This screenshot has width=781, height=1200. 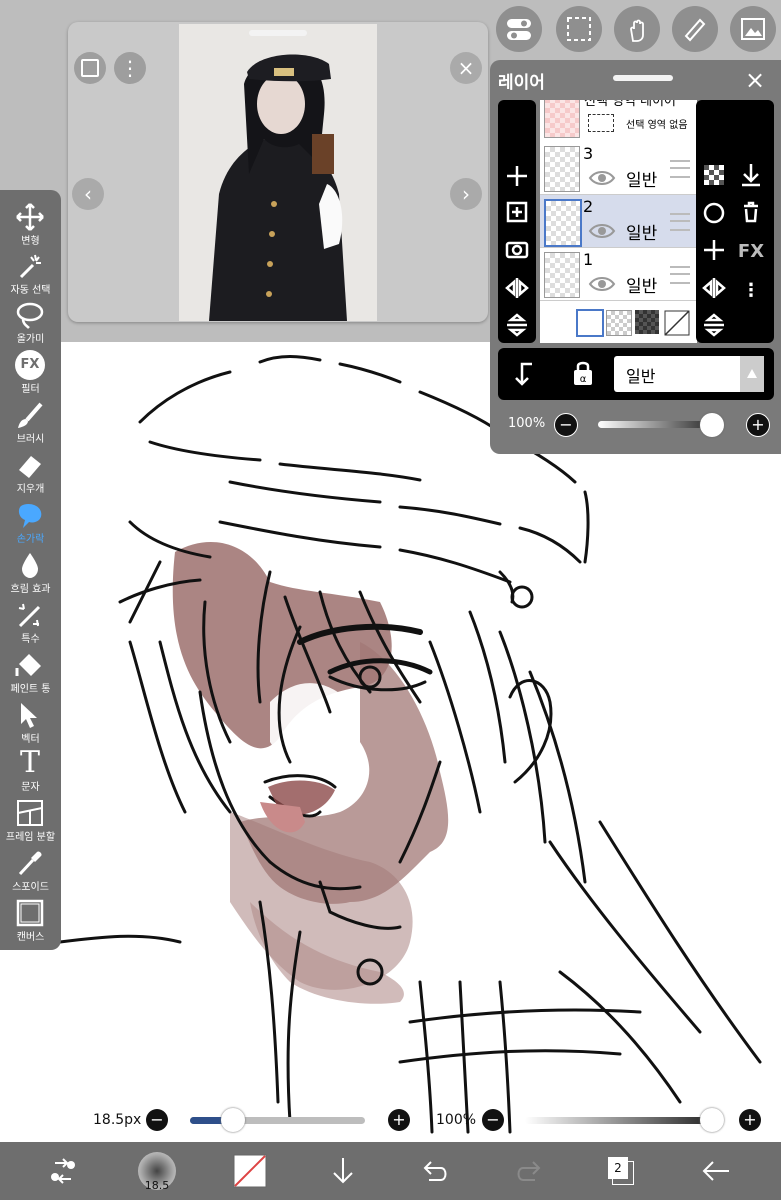 I want to click on bg-dark-swatch, so click(x=647, y=322).